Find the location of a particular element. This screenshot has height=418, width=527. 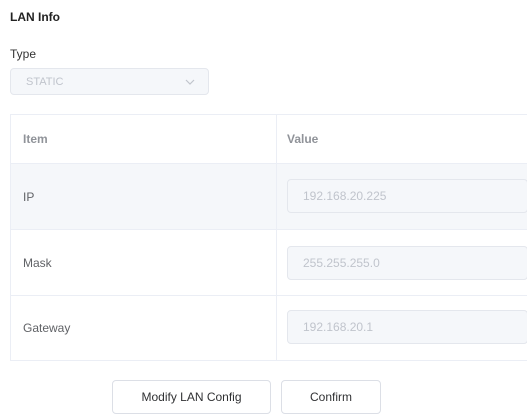

row-item-ip: IP is located at coordinates (29, 196).